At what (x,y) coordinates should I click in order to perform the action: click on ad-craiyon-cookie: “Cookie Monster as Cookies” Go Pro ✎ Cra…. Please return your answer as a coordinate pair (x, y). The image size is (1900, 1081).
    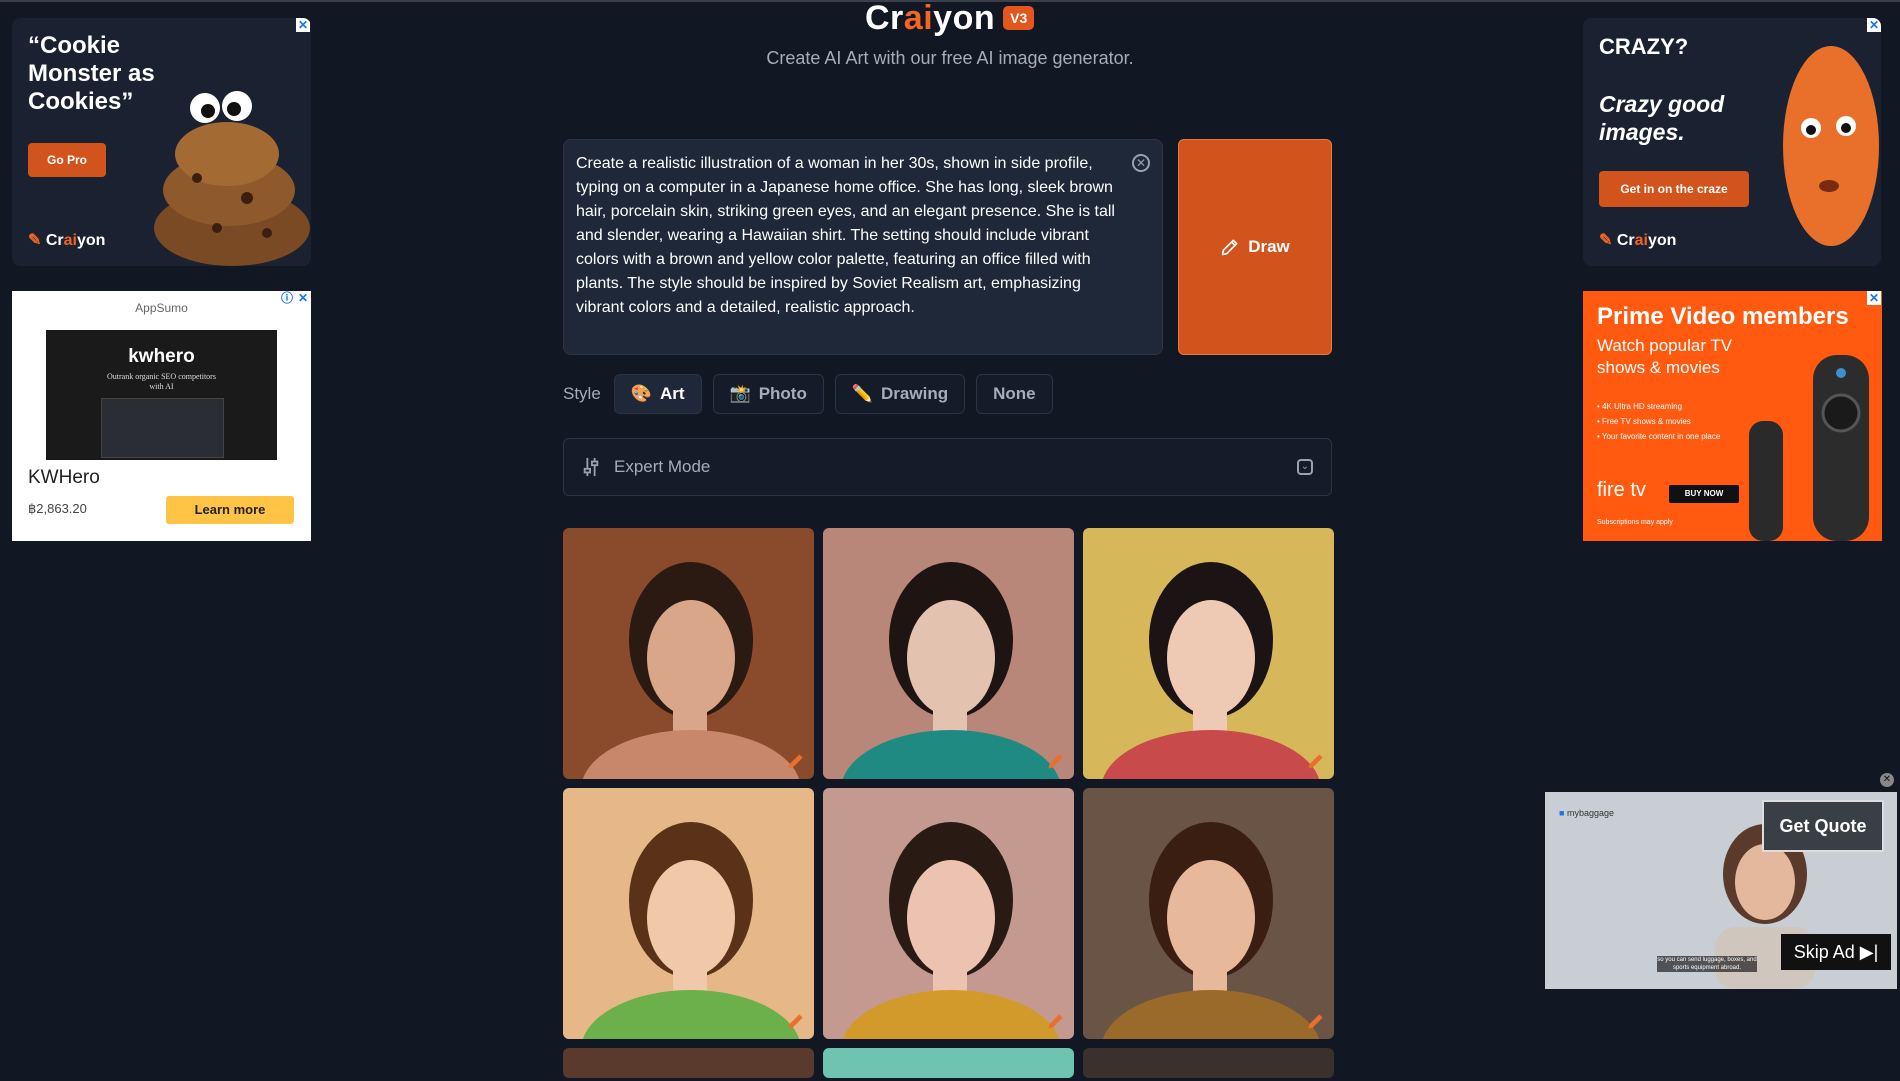
    Looking at the image, I should click on (161, 142).